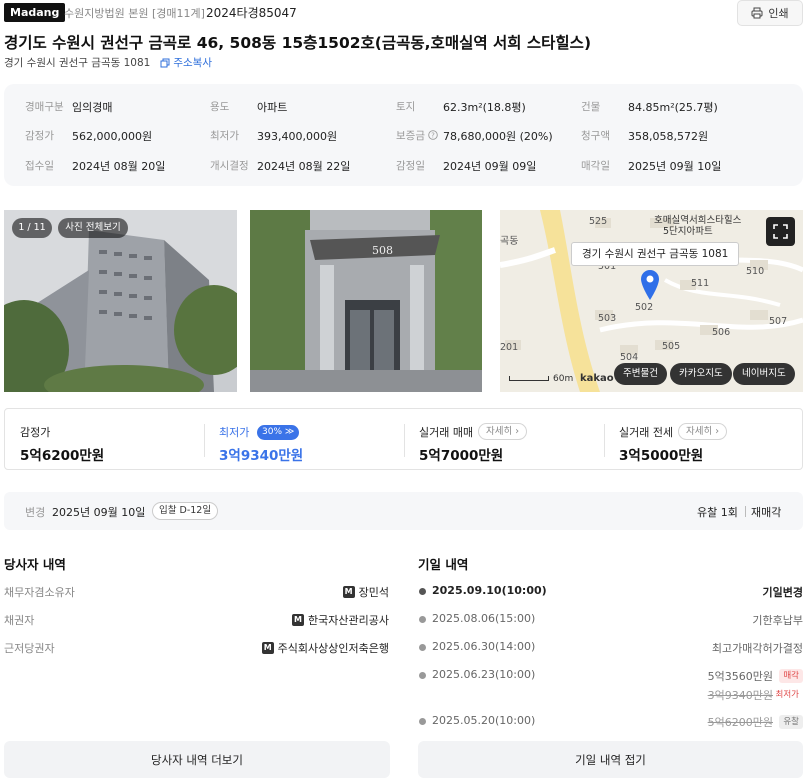  I want to click on case-number: 2024타경85047, so click(251, 13).